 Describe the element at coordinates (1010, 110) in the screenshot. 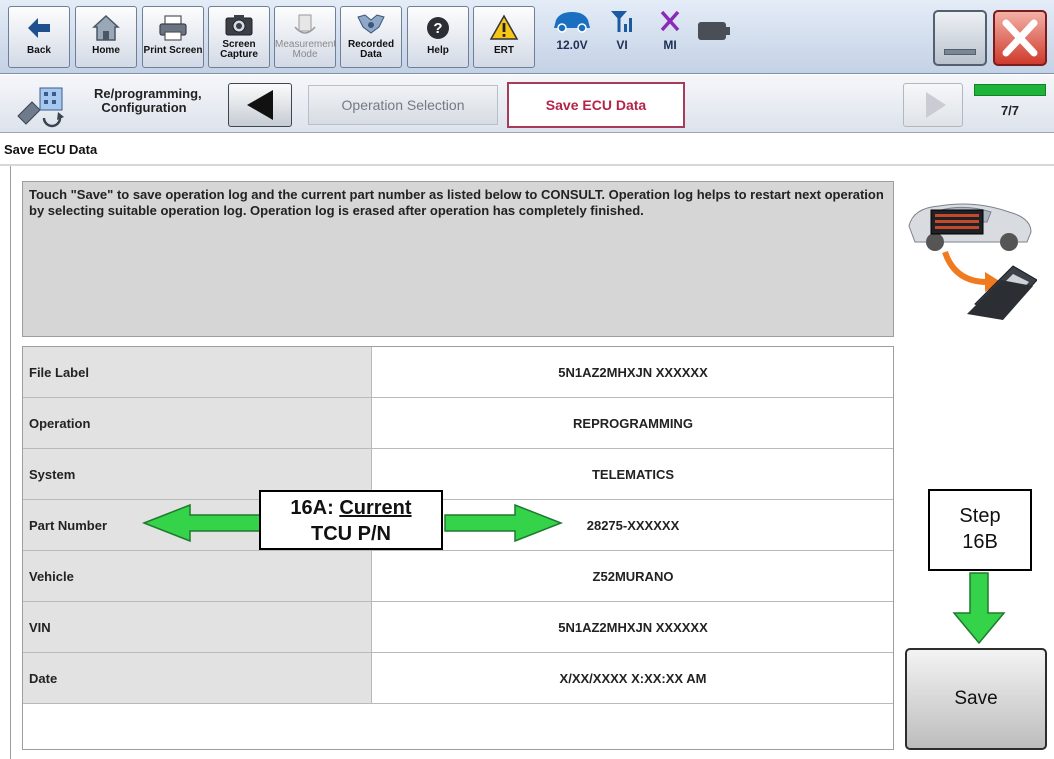

I see `progress-count: 7/7` at that location.